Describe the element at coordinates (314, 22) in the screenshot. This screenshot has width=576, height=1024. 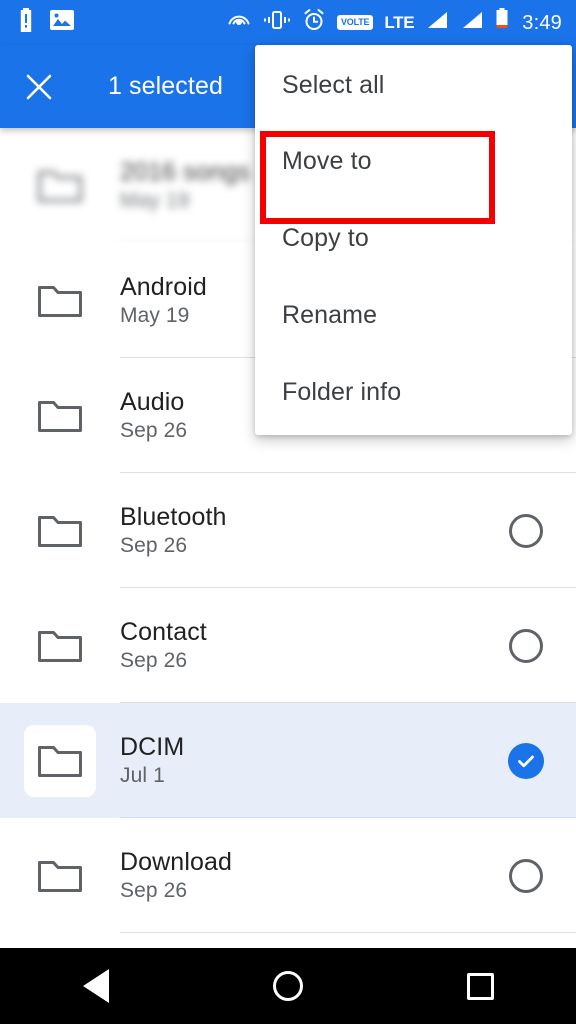
I see `alarm-icon` at that location.